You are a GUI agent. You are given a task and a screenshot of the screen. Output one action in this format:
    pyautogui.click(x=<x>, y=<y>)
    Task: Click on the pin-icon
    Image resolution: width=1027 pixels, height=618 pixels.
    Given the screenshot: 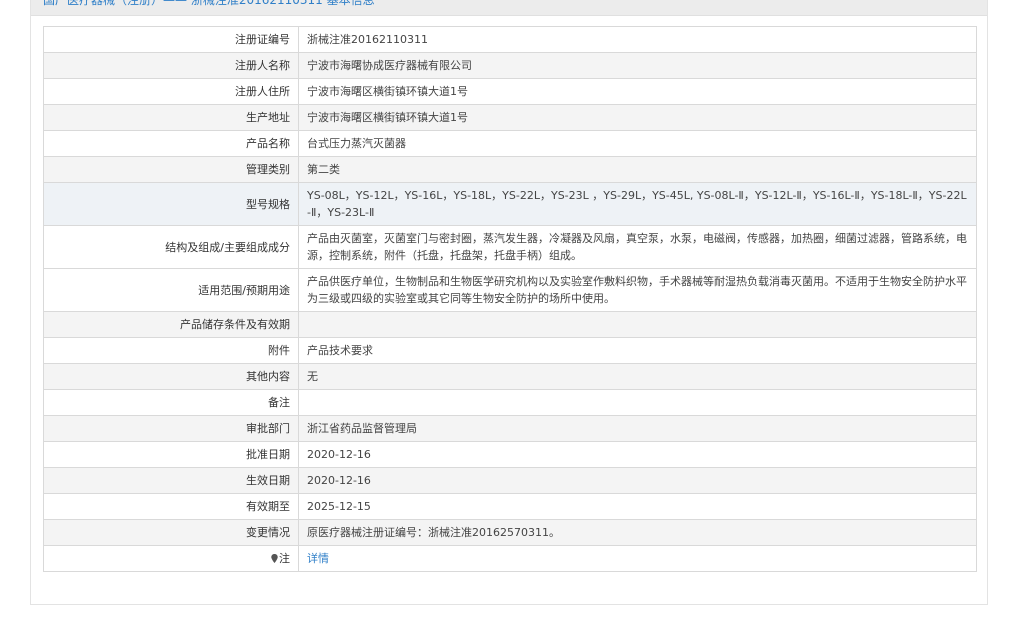 What is the action you would take?
    pyautogui.click(x=274, y=558)
    